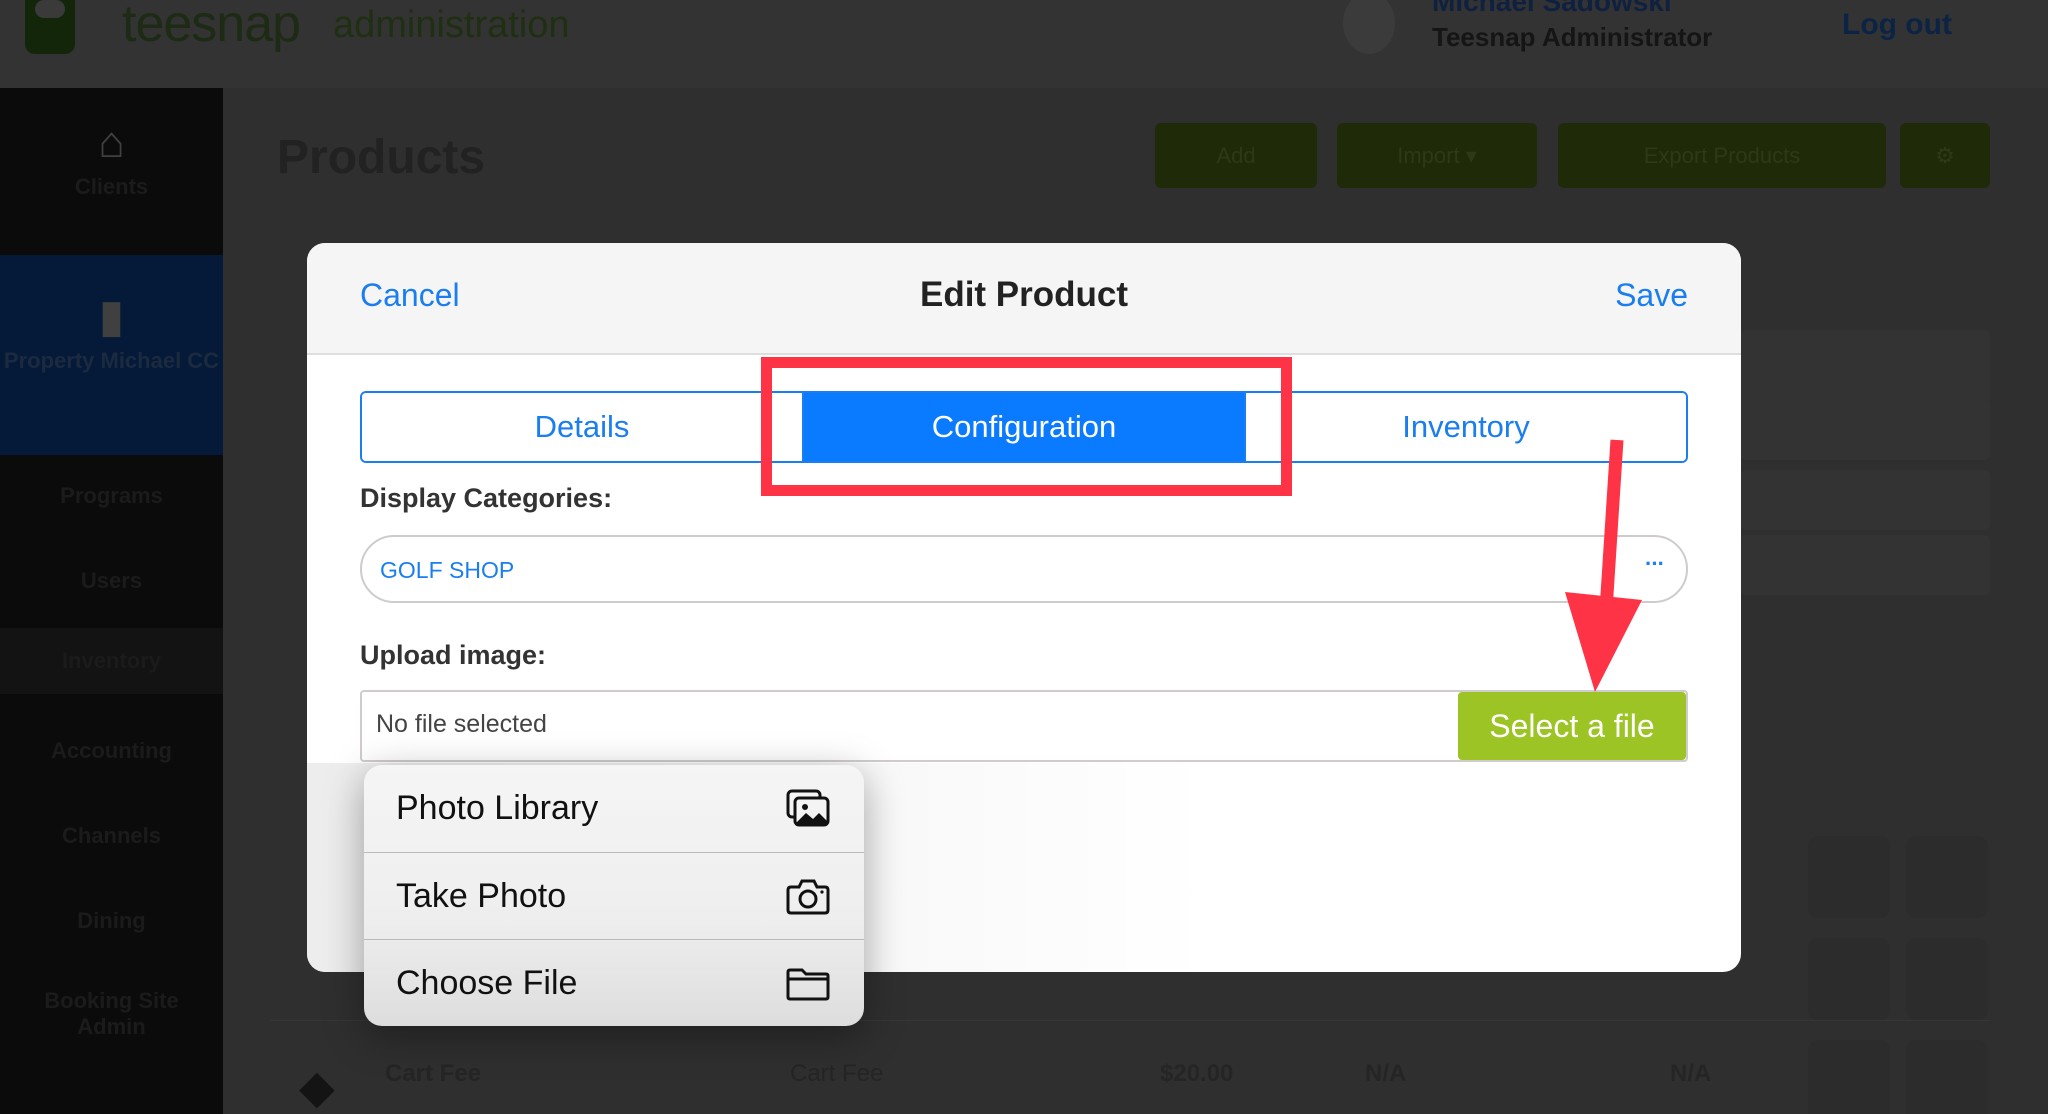  I want to click on gear-icon: ⚙, so click(1945, 155).